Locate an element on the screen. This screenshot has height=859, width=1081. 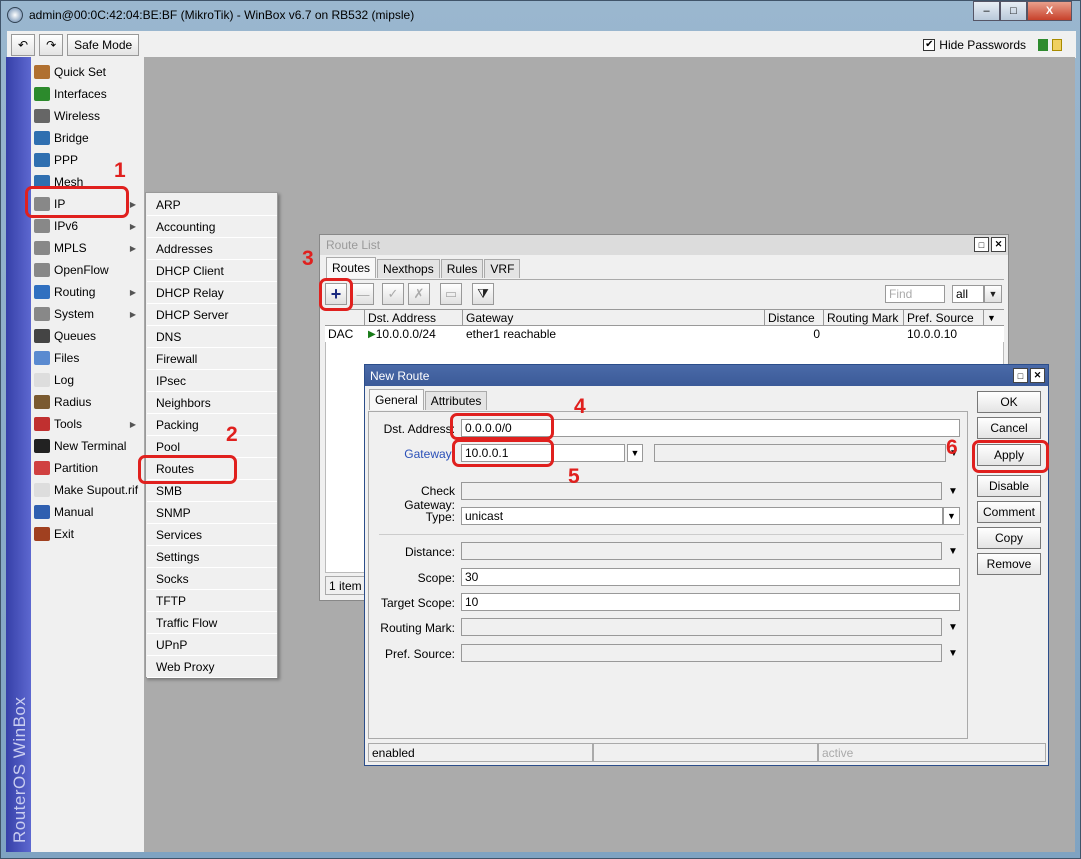
remove-icon: — is located at coordinates (363, 294).